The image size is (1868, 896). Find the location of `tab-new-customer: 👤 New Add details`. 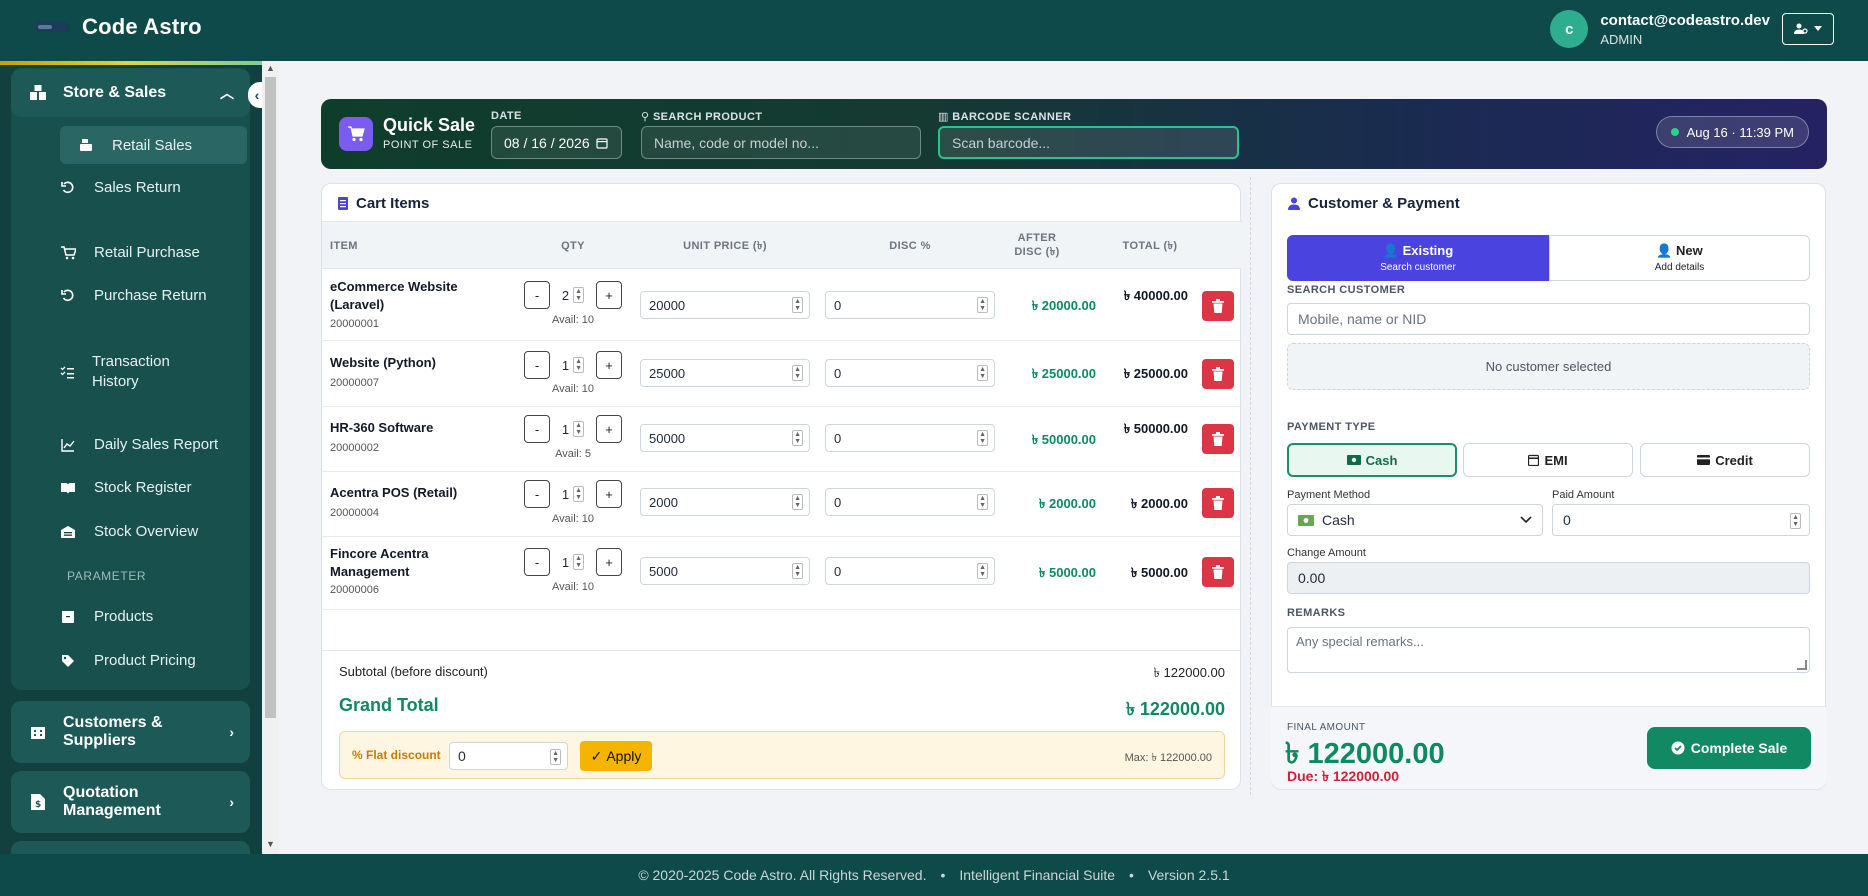

tab-new-customer: 👤 New Add details is located at coordinates (1679, 258).